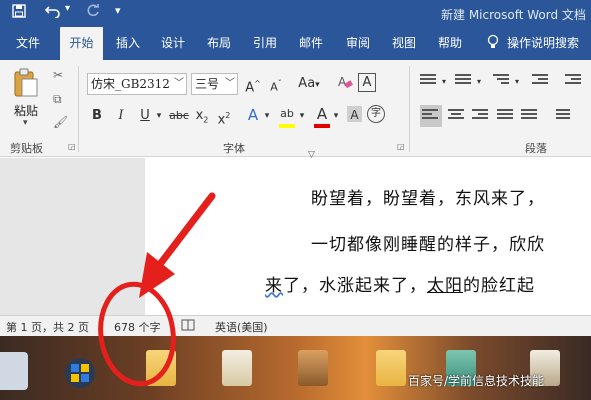  What do you see at coordinates (354, 114) in the screenshot?
I see `character-shading-button: A` at bounding box center [354, 114].